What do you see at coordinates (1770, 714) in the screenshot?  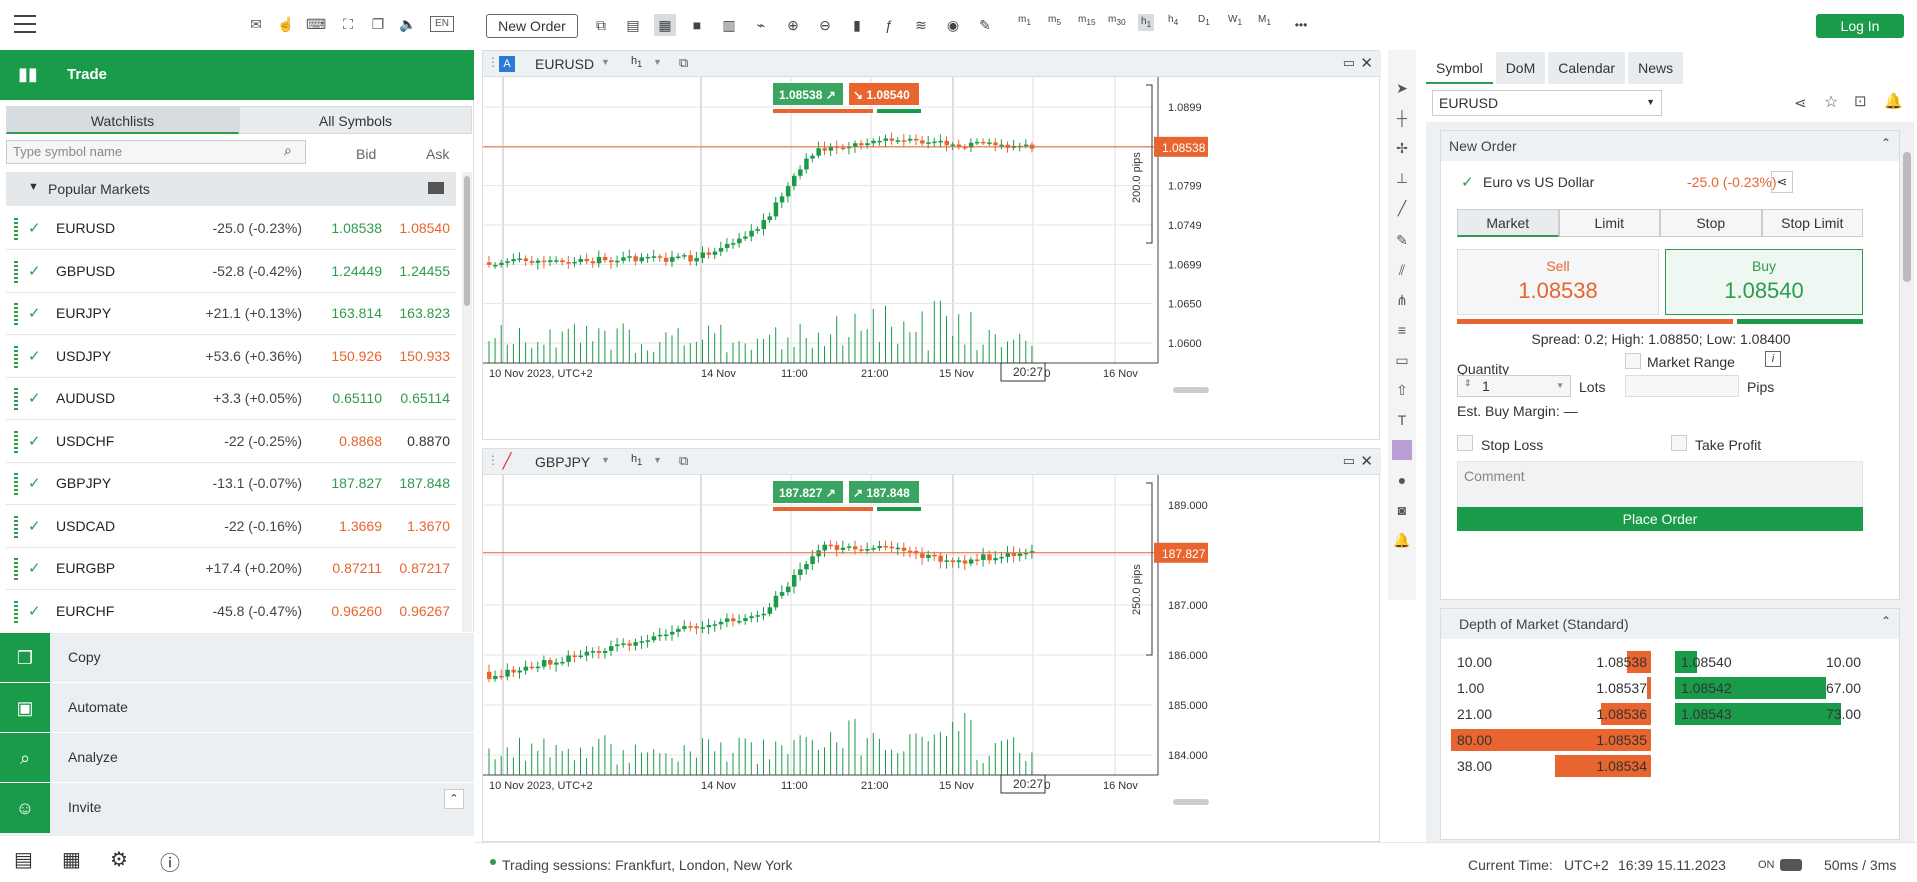 I see `dom-ask-row: 1.08543 73.00` at bounding box center [1770, 714].